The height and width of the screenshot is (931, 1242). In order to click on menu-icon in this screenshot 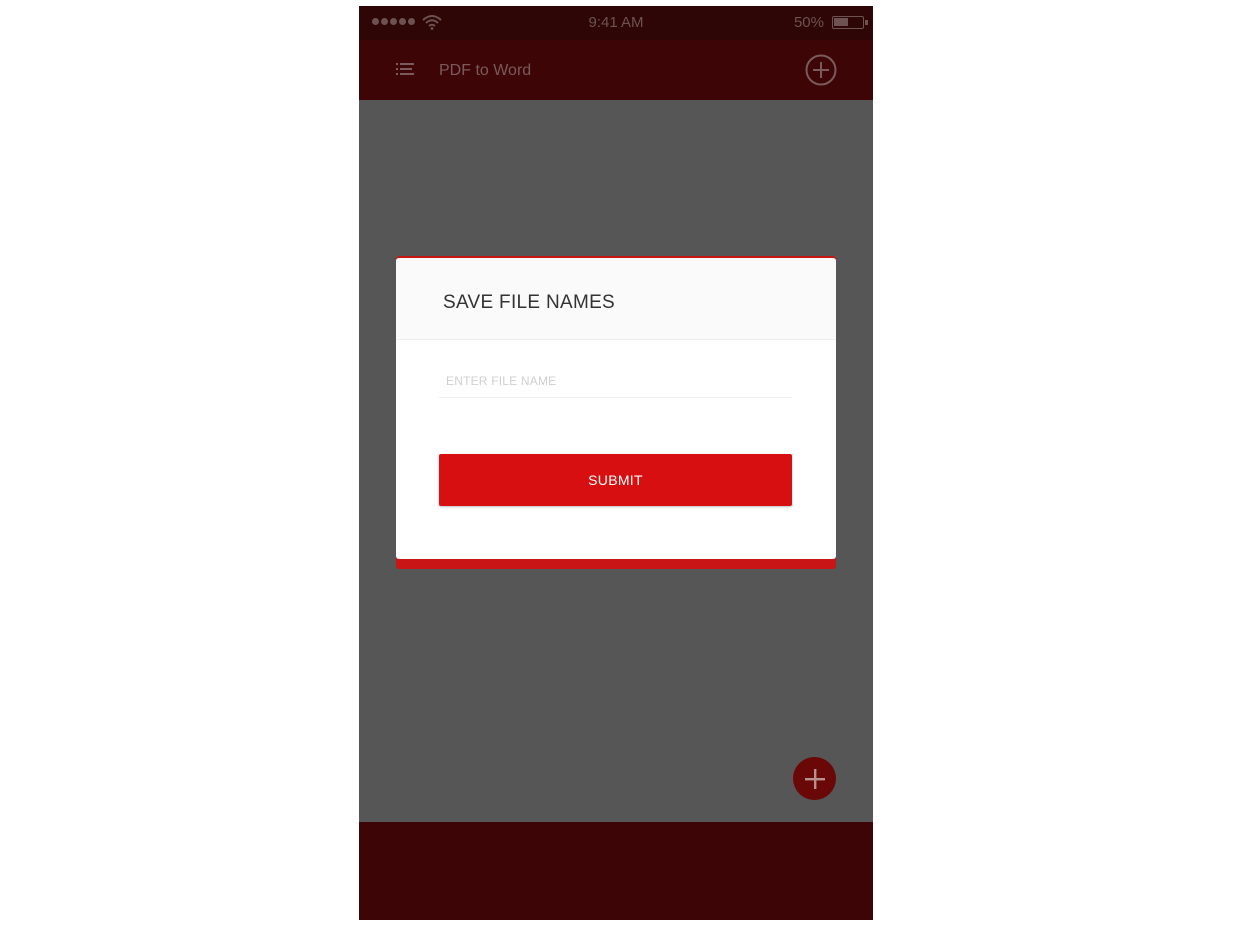, I will do `click(405, 69)`.